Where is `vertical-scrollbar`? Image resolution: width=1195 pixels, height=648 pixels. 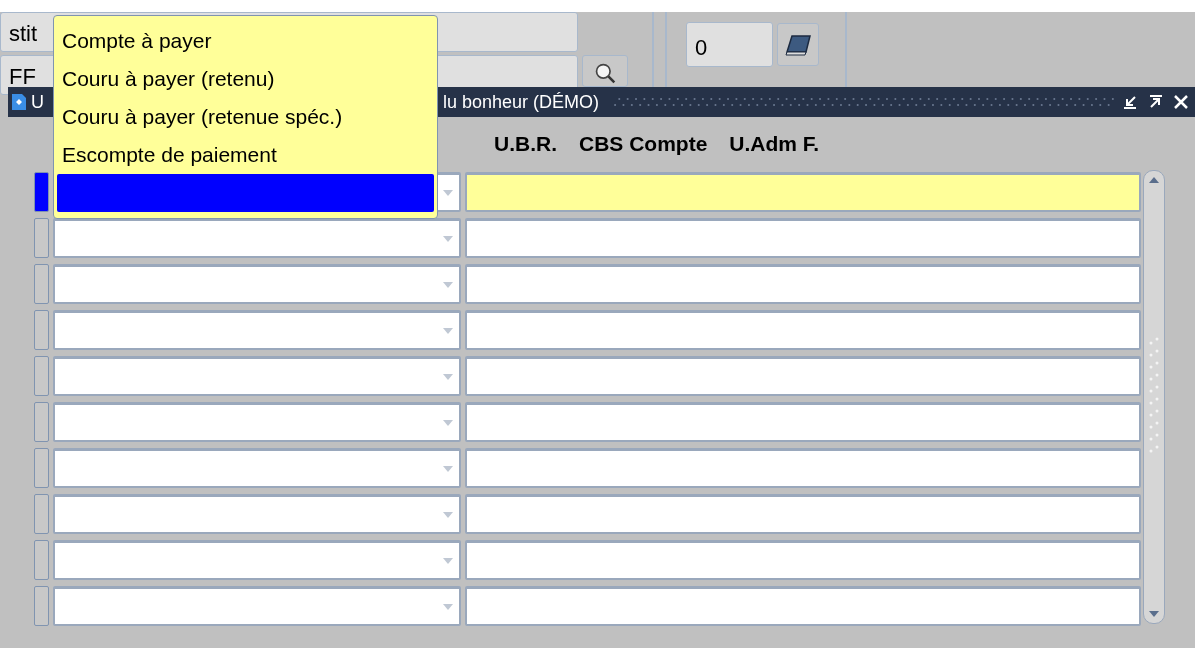 vertical-scrollbar is located at coordinates (1154, 397).